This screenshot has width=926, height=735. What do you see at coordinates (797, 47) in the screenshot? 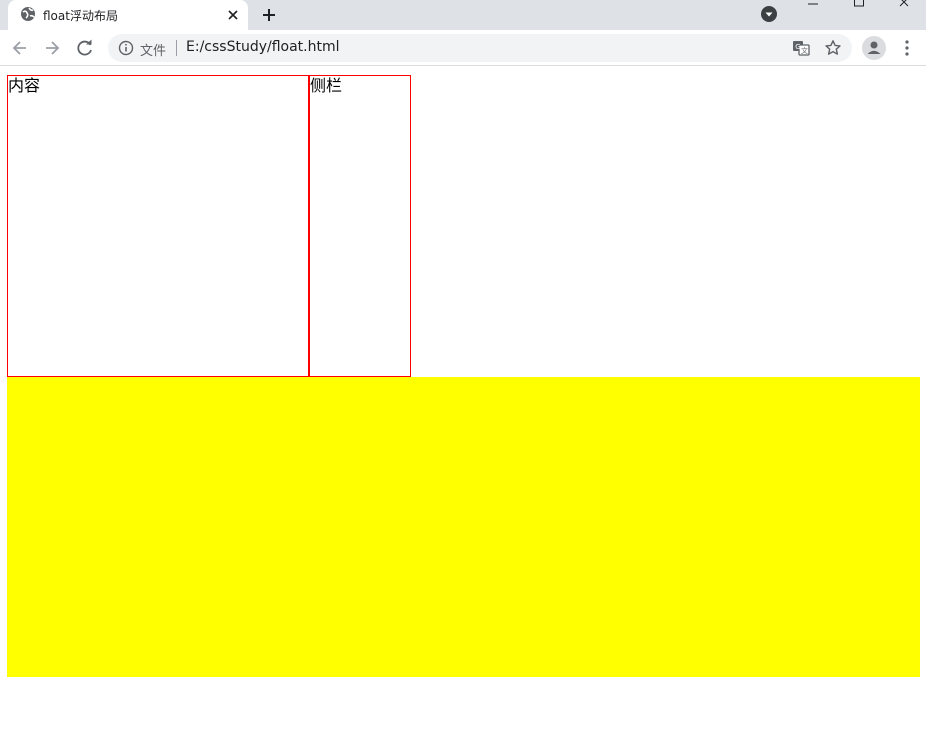
I see `svg-text: G` at bounding box center [797, 47].